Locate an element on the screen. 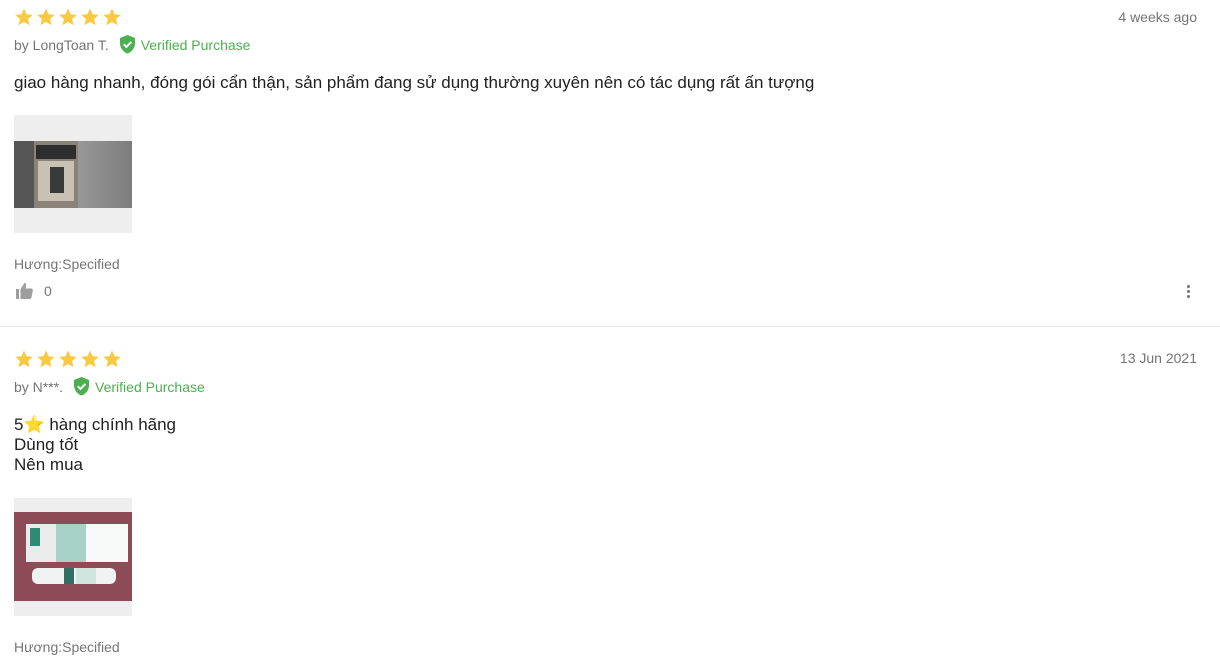  review-byline: by LongToan T. Verified Purchase is located at coordinates (132, 44).